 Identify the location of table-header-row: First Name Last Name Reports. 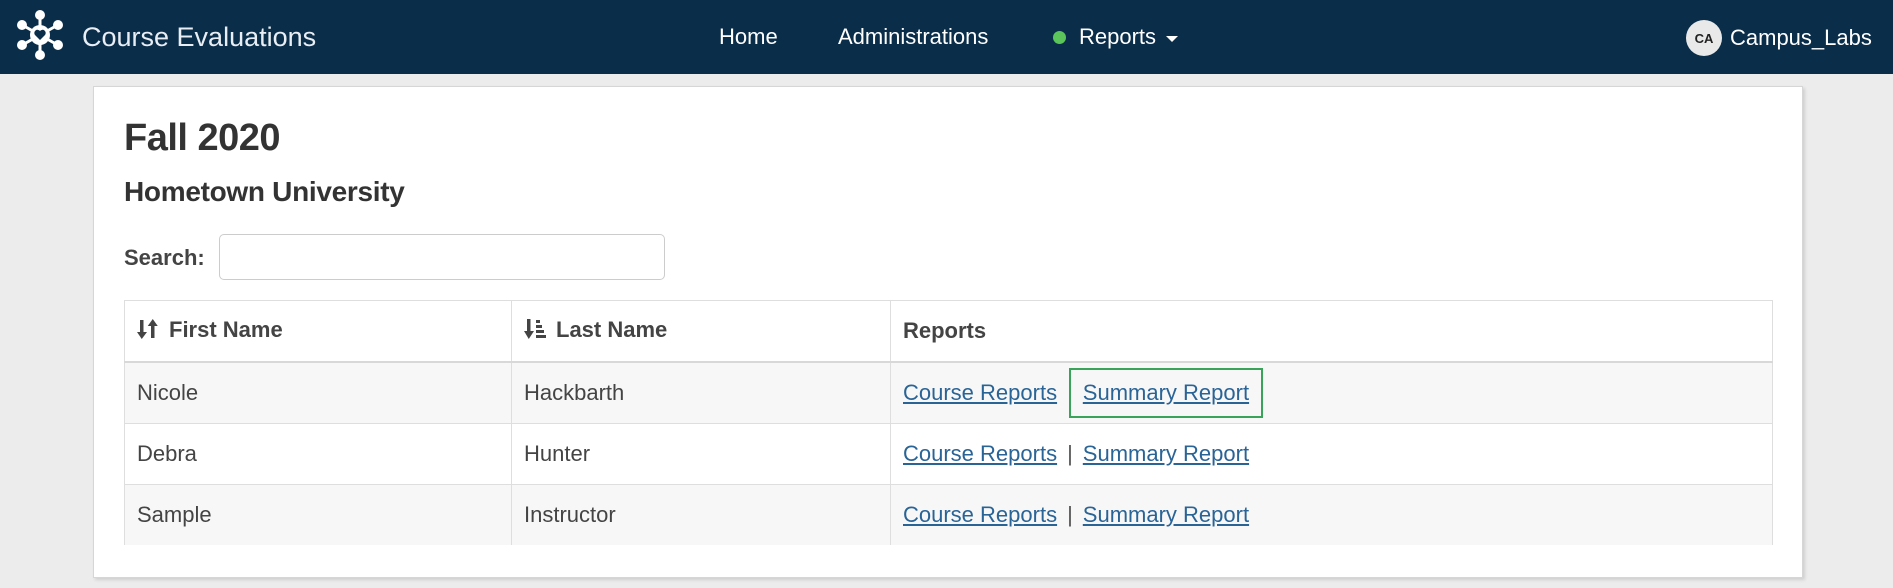
(948, 331).